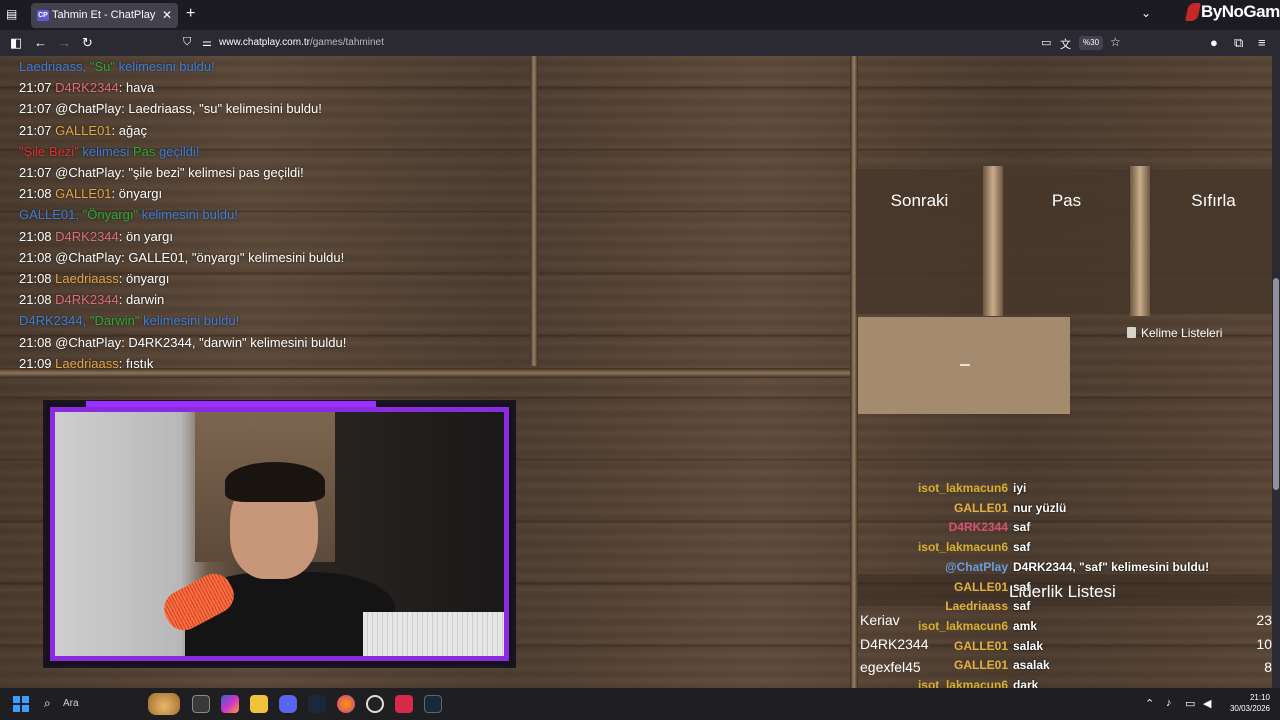 The height and width of the screenshot is (720, 1280). What do you see at coordinates (190, 14) in the screenshot?
I see `new-tab-icon: +` at bounding box center [190, 14].